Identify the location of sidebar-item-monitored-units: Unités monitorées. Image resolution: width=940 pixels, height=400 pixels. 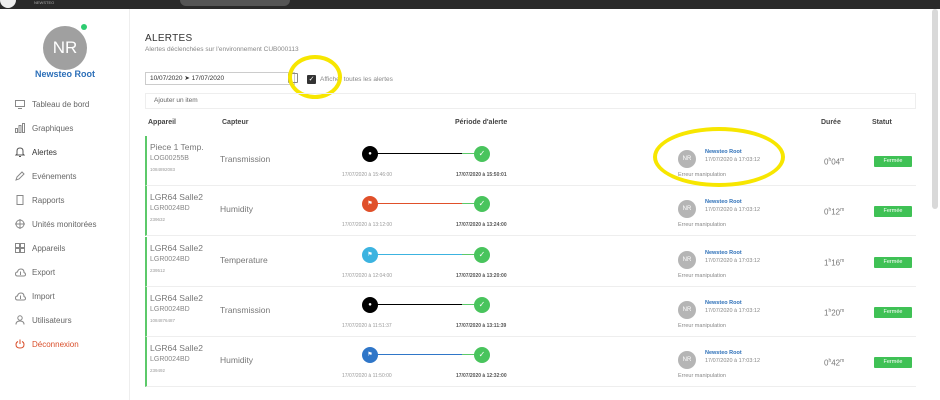
(55, 224).